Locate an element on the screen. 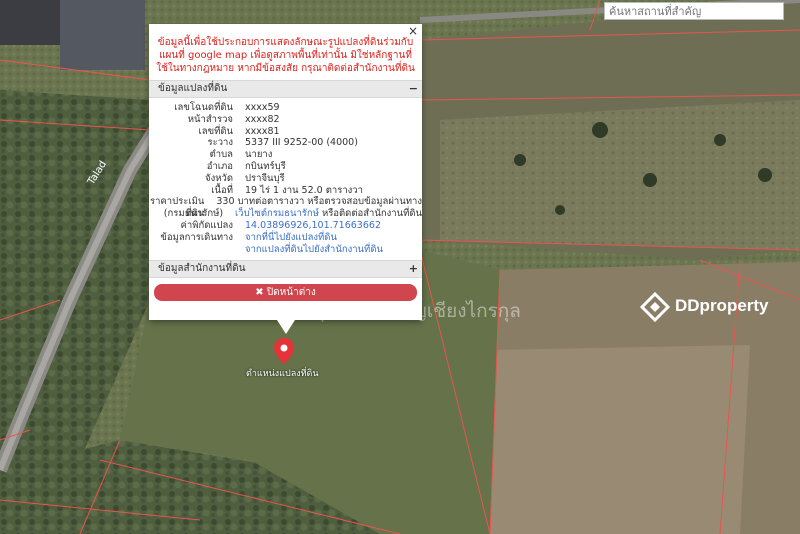 Image resolution: width=800 pixels, height=534 pixels. detail-row: หน้าสำรวจ xxxx82 is located at coordinates (285, 120).